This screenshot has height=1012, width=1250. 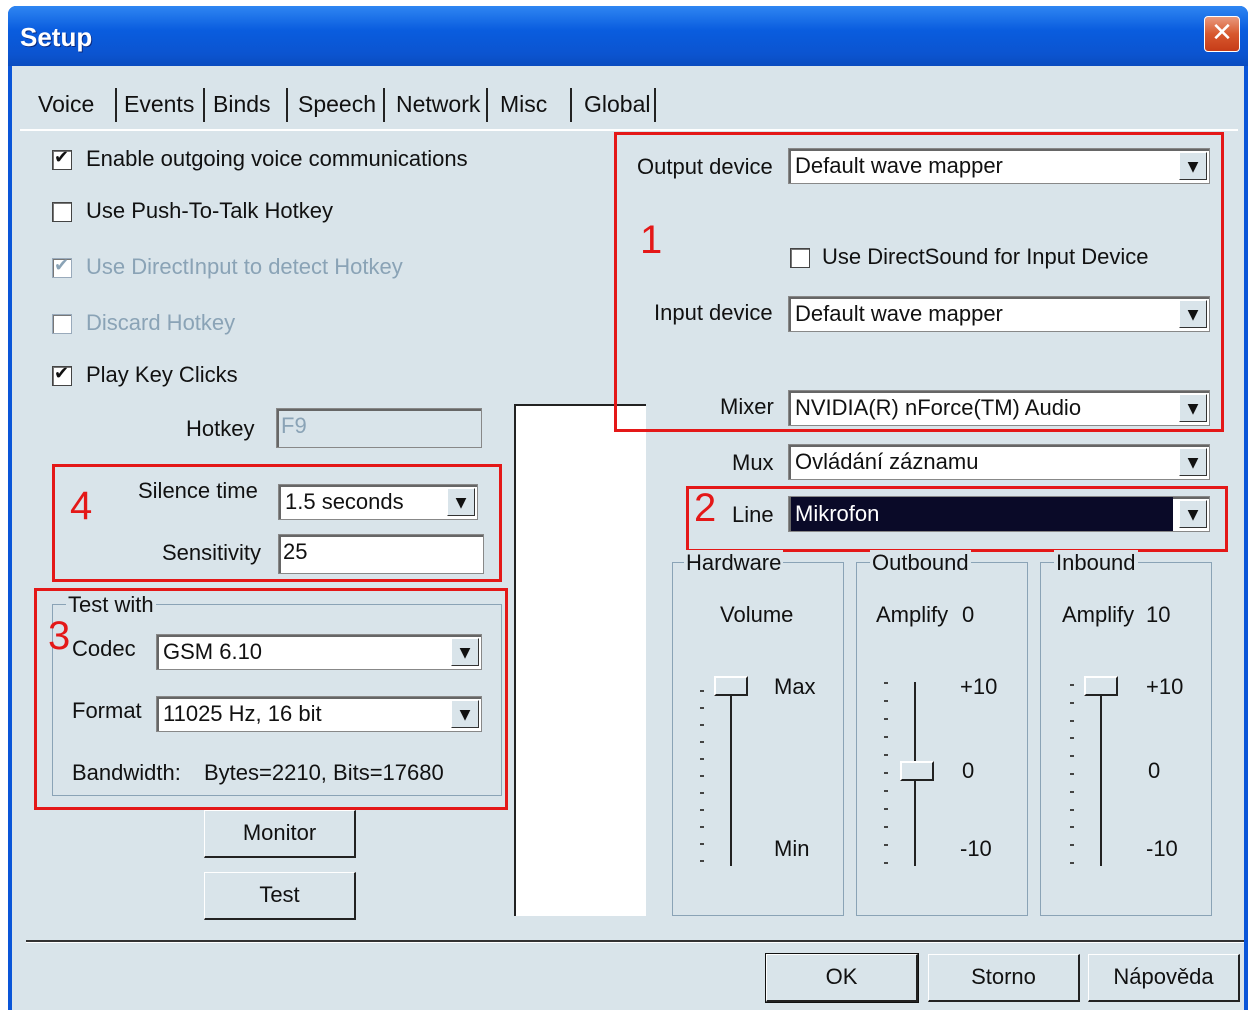 I want to click on outbound-amplify-label: Amplify, so click(x=912, y=614).